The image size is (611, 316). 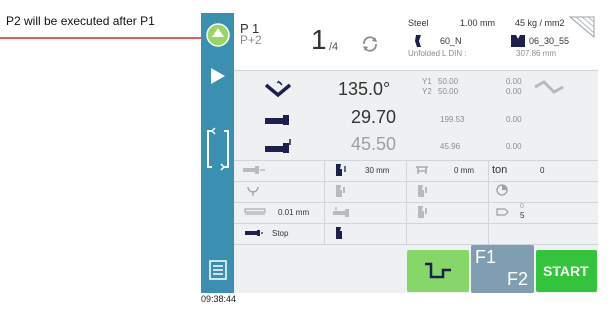 I want to click on length-din-label: L DIN :, so click(x=454, y=53).